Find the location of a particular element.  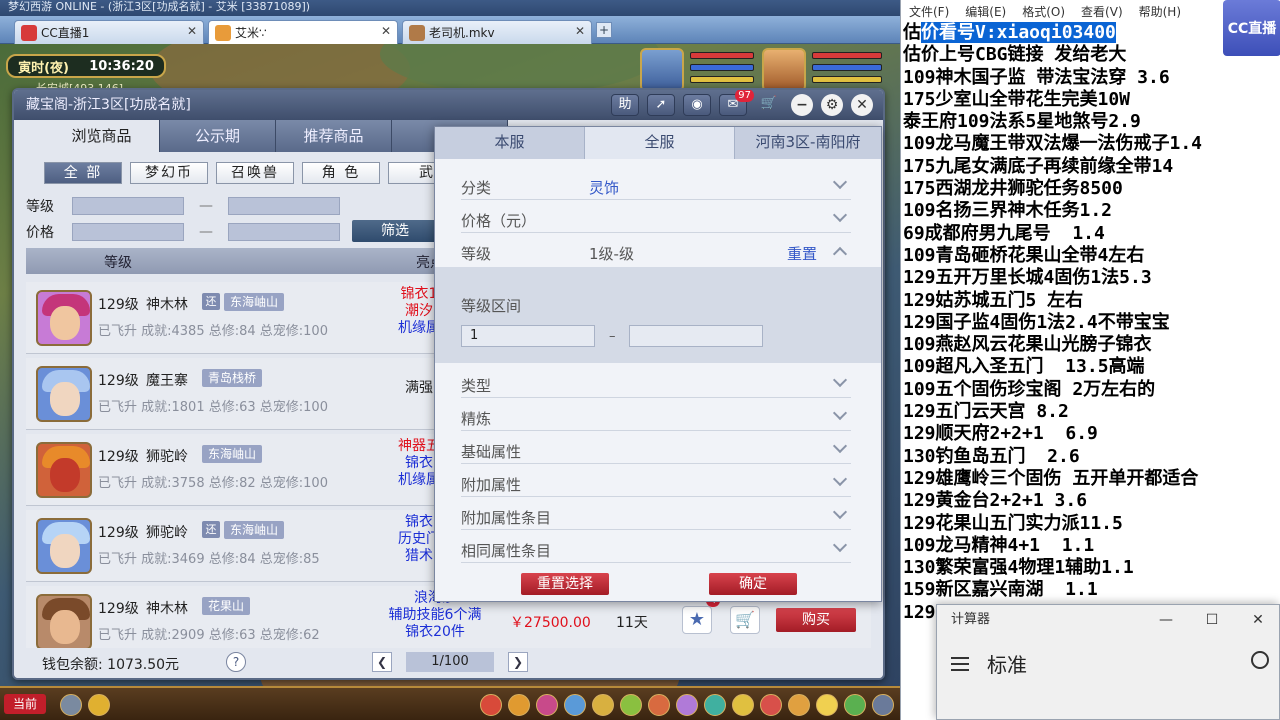

filter-extra-attr-count: 附加属性条目 is located at coordinates (656, 513).